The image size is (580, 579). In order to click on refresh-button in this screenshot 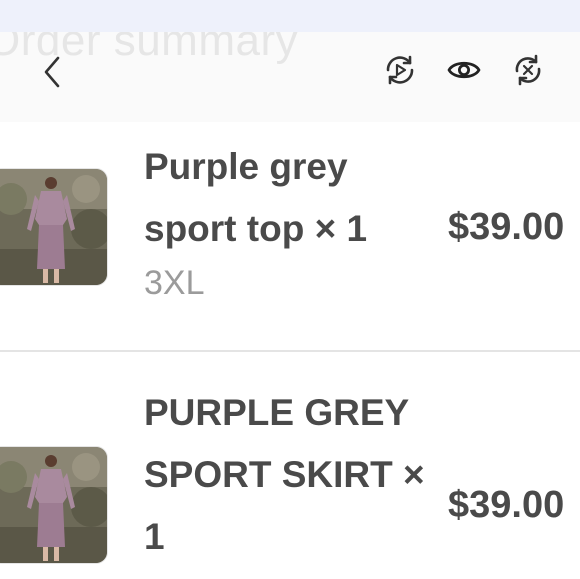, I will do `click(528, 70)`.